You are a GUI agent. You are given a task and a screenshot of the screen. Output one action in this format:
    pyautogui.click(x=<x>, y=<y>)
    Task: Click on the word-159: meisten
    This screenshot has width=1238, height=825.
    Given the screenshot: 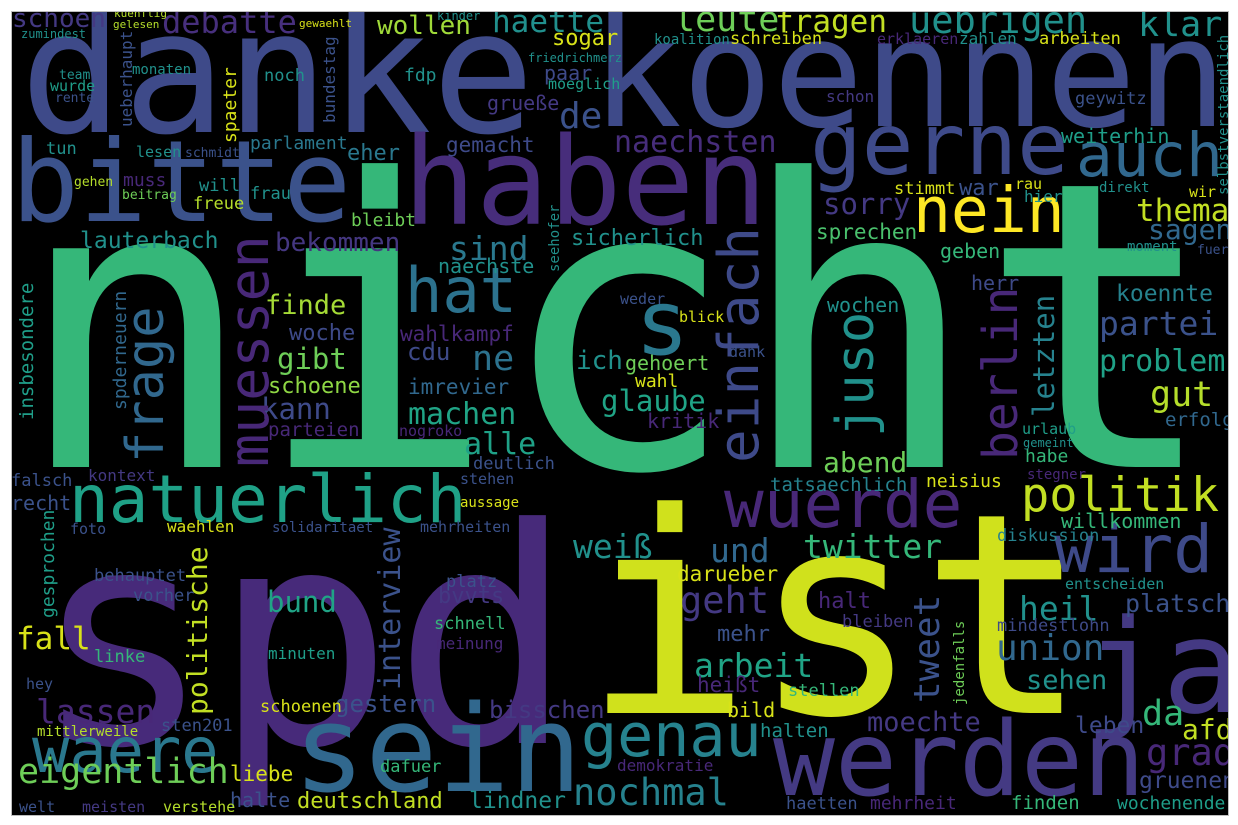 What is the action you would take?
    pyautogui.click(x=114, y=807)
    